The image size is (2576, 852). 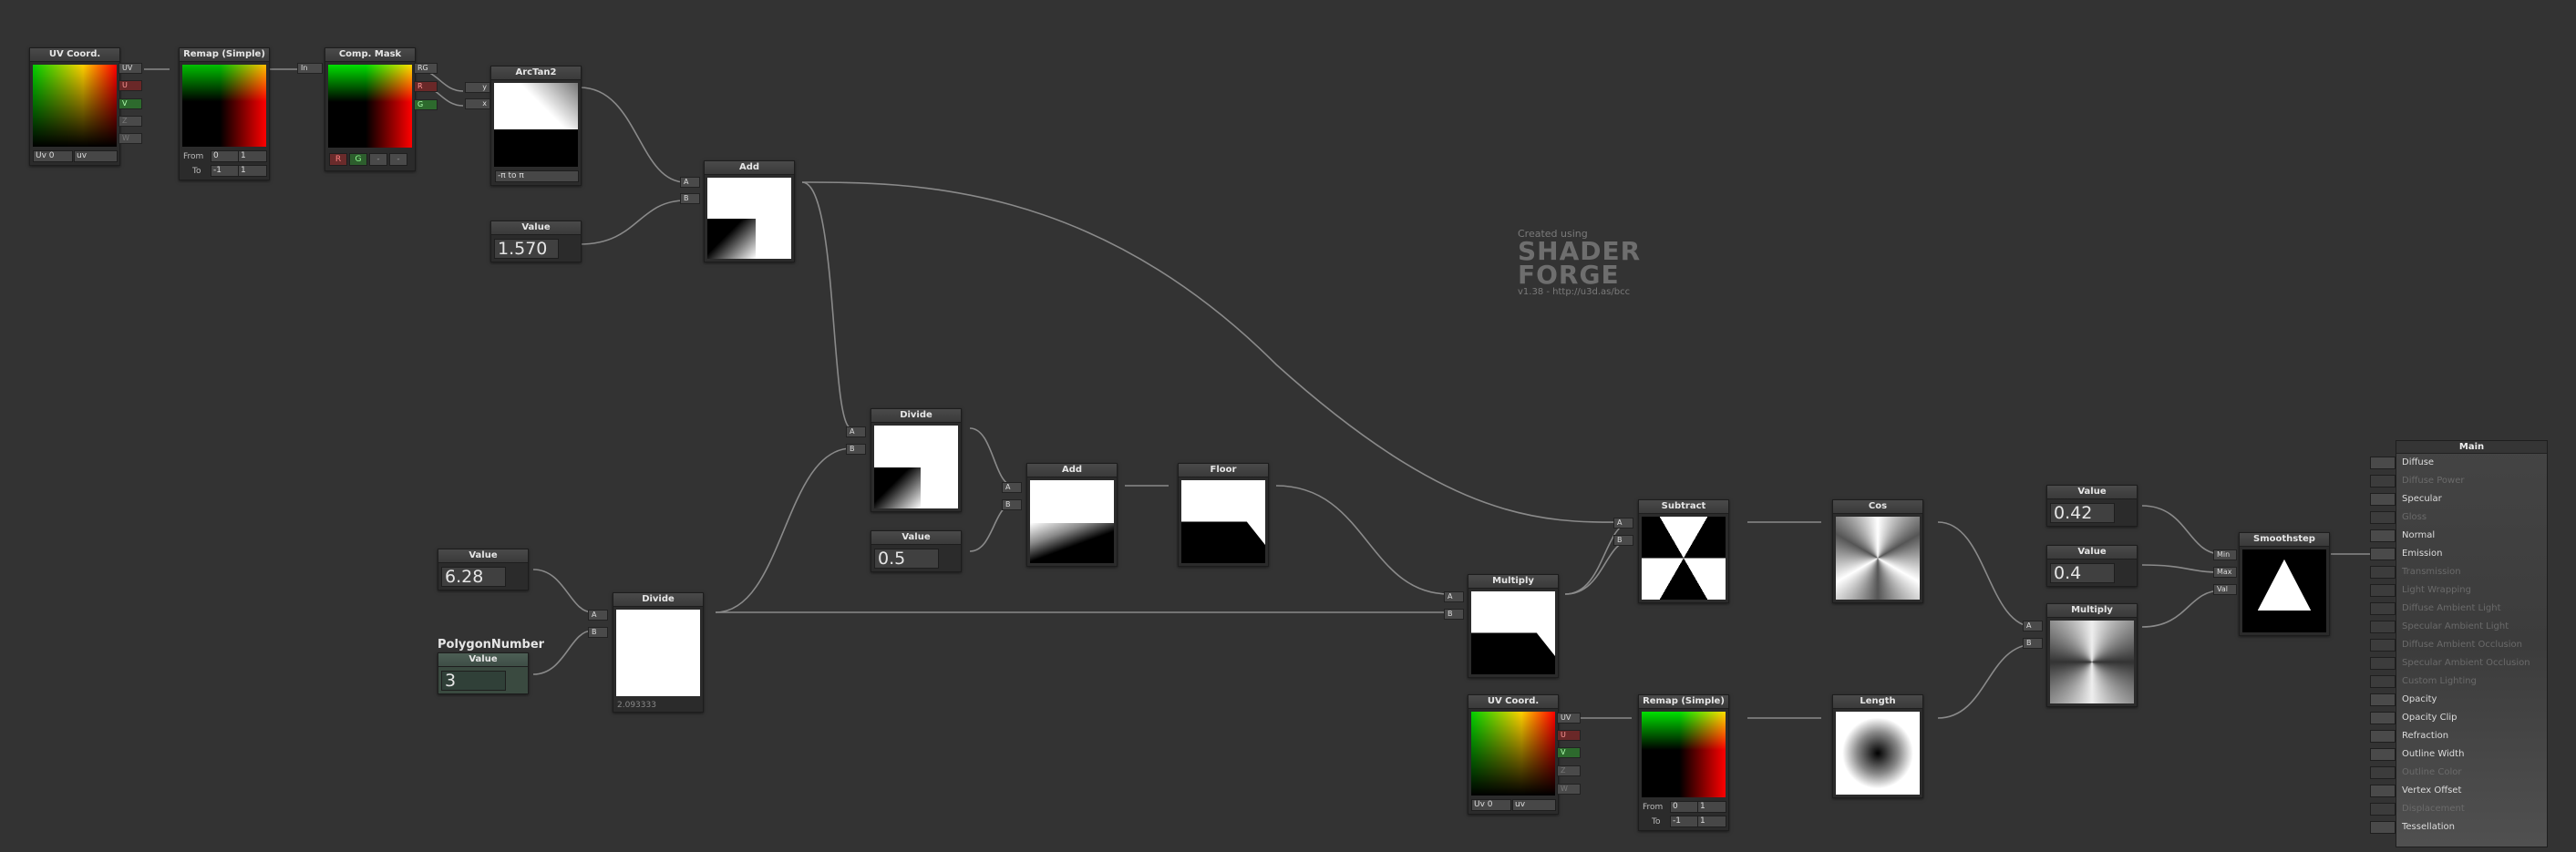 What do you see at coordinates (2471, 681) in the screenshot?
I see `main-input-item: Custom Lighting` at bounding box center [2471, 681].